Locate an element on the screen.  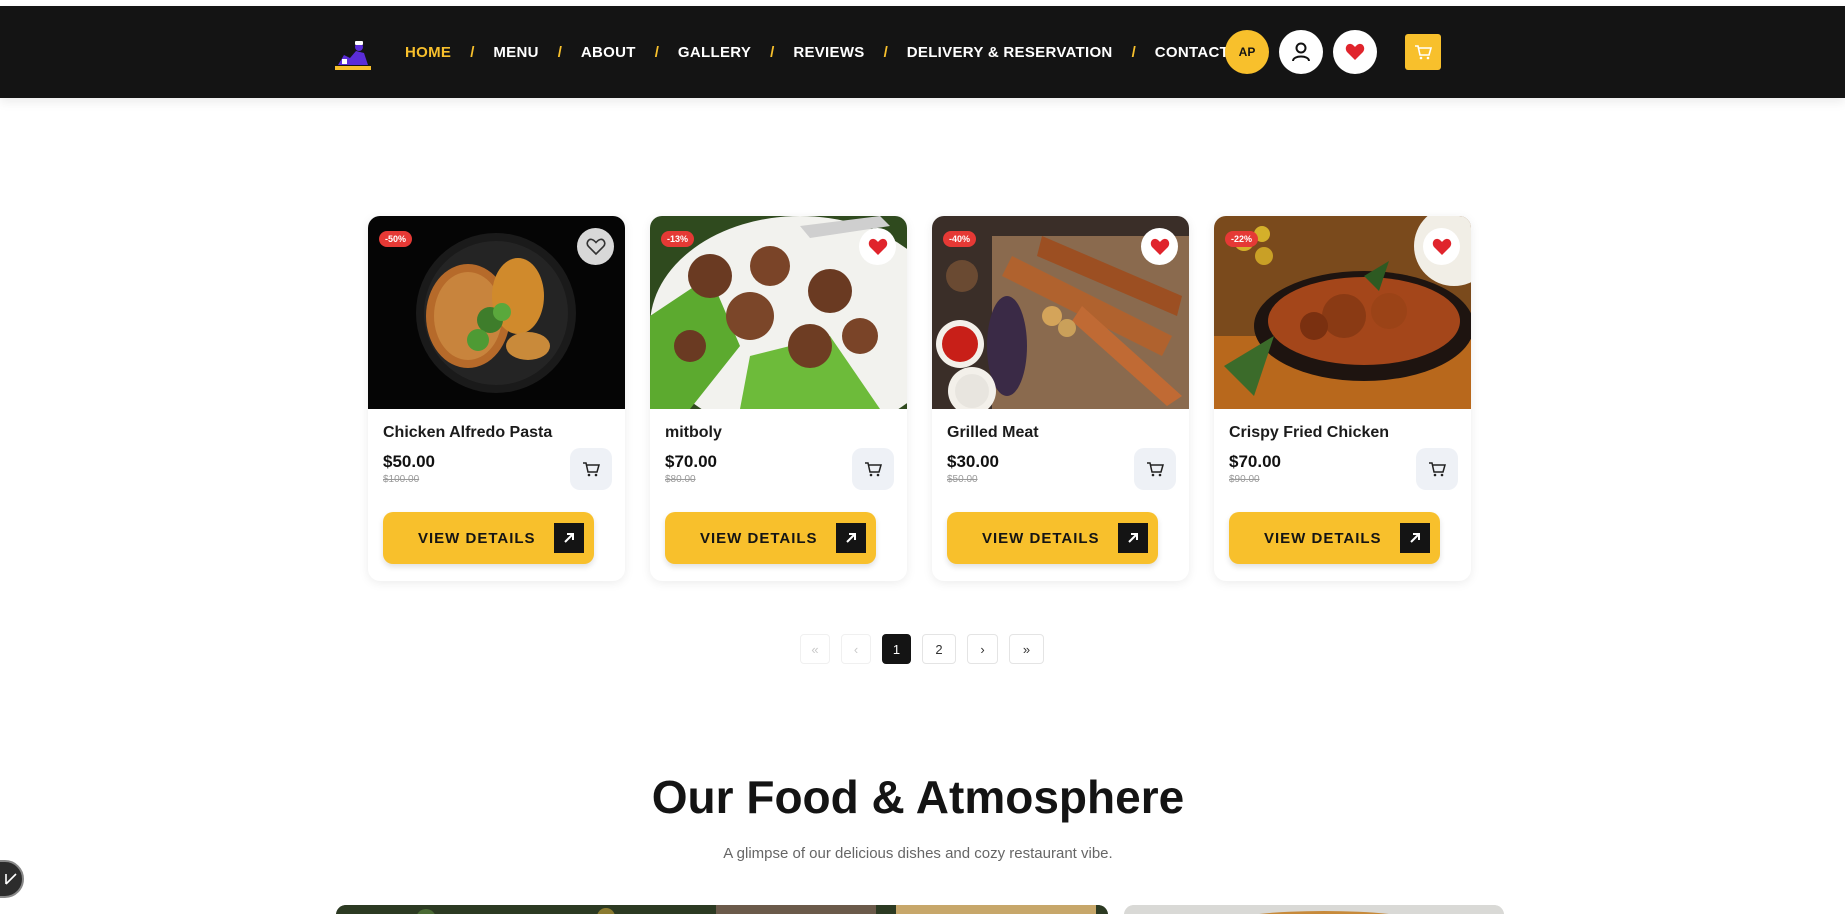
heart-outline-icon is located at coordinates (595, 246).